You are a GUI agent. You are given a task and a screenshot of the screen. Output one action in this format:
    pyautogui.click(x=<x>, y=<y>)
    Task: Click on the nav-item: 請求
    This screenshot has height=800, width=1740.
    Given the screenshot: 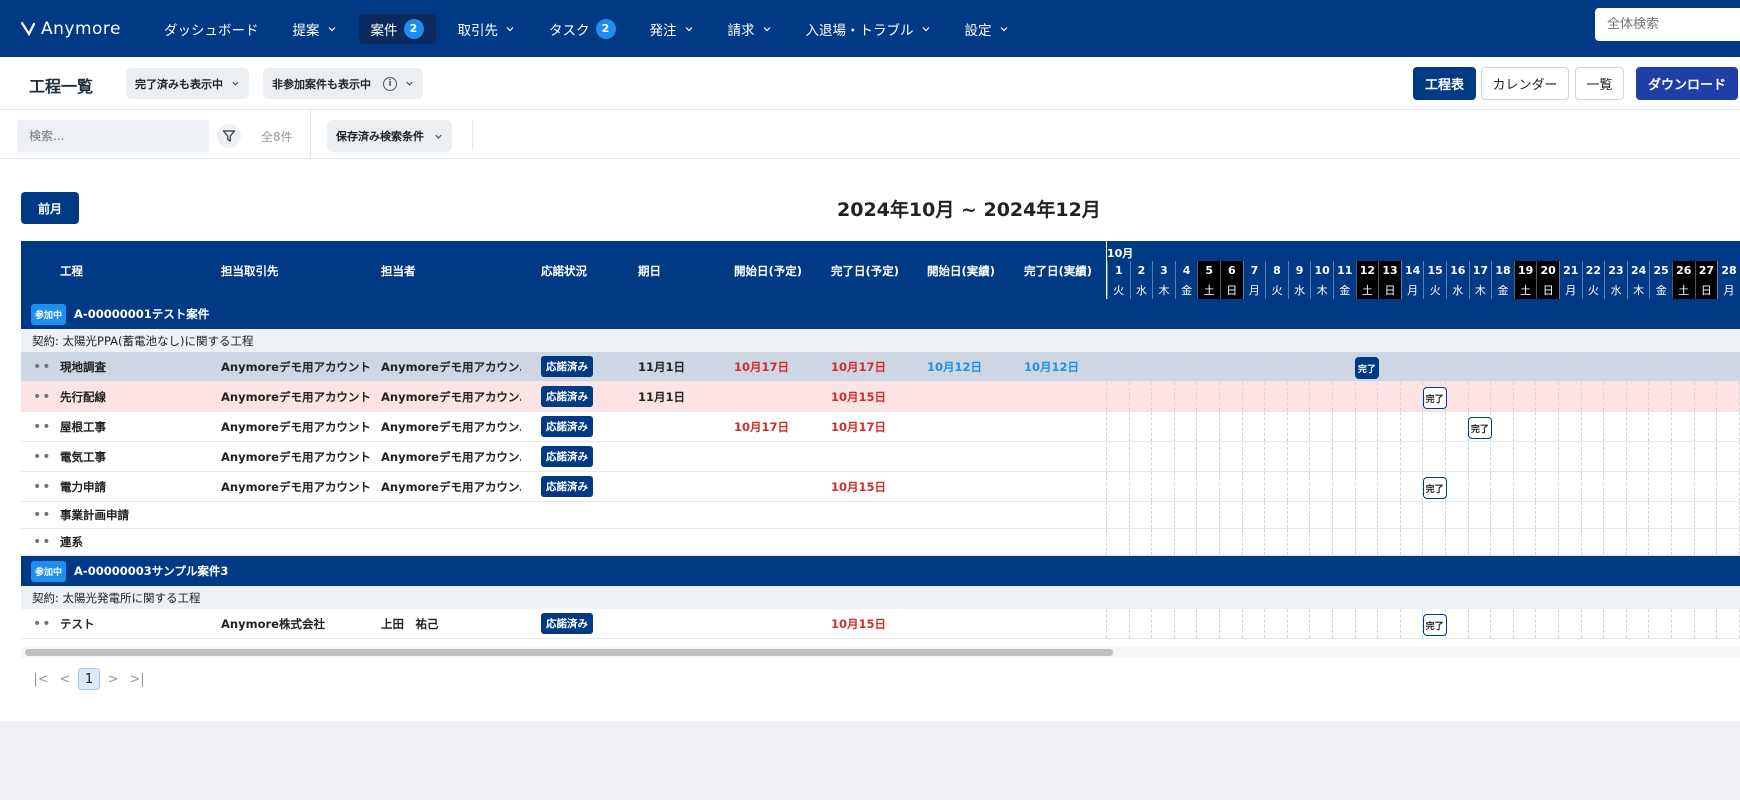 What is the action you would take?
    pyautogui.click(x=750, y=29)
    